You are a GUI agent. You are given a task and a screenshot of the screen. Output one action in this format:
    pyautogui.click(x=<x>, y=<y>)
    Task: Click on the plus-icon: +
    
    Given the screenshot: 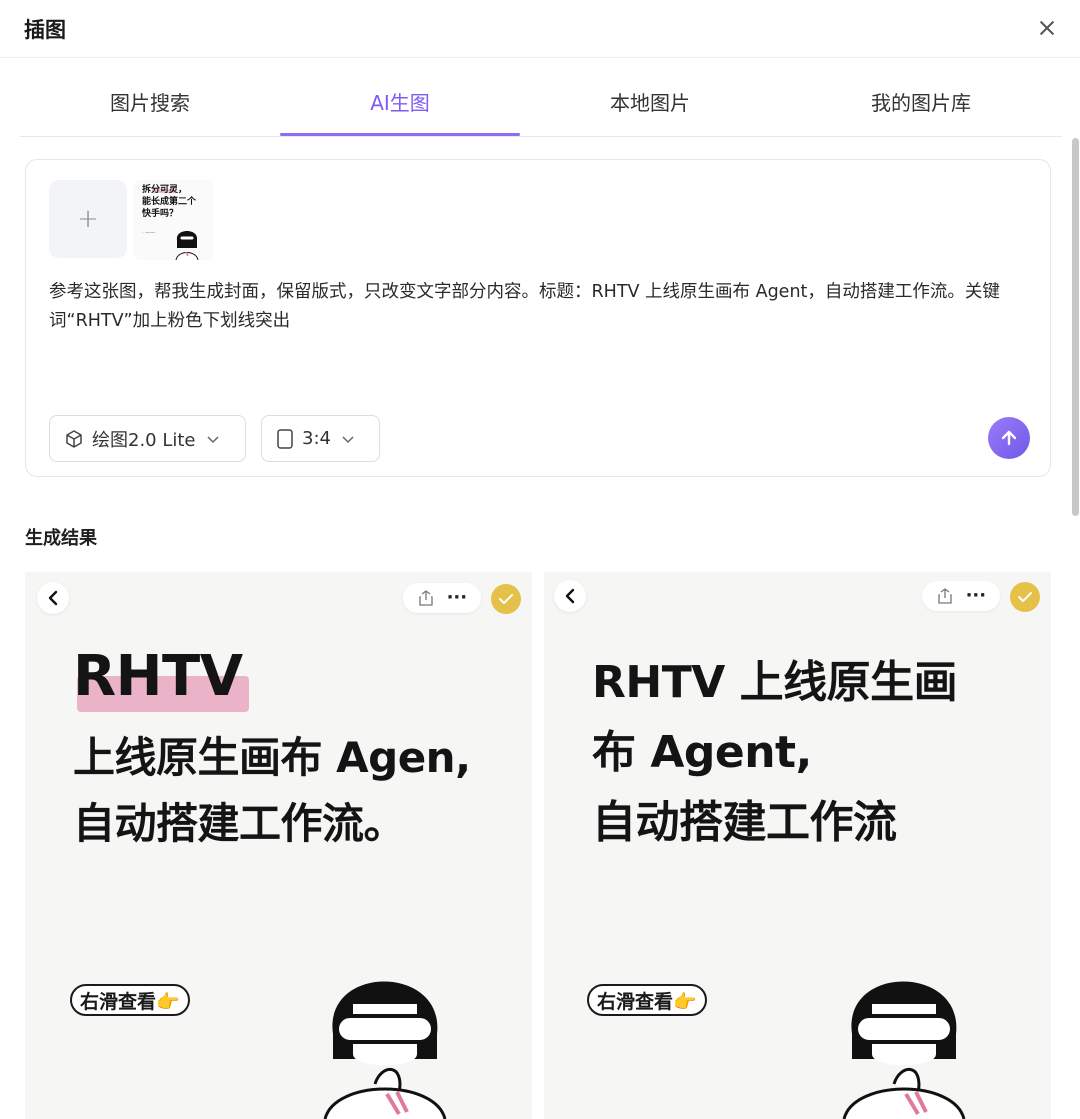 What is the action you would take?
    pyautogui.click(x=88, y=219)
    